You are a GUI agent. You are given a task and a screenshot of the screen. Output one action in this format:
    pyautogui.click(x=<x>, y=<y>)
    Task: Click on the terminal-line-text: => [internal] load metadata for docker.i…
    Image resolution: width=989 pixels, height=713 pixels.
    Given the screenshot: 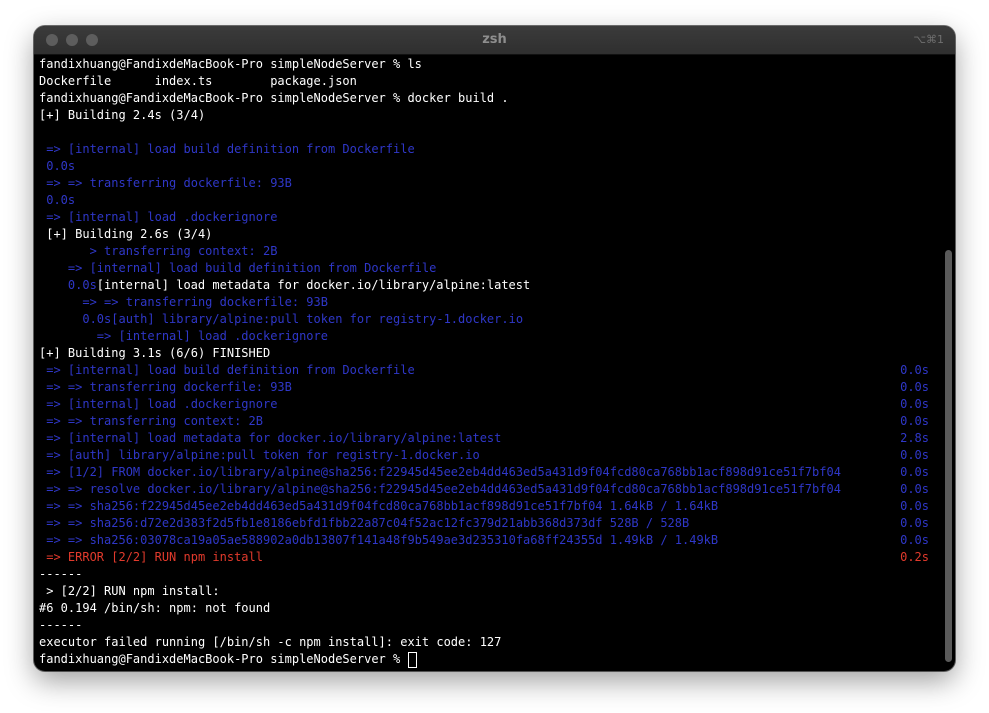 What is the action you would take?
    pyautogui.click(x=270, y=438)
    